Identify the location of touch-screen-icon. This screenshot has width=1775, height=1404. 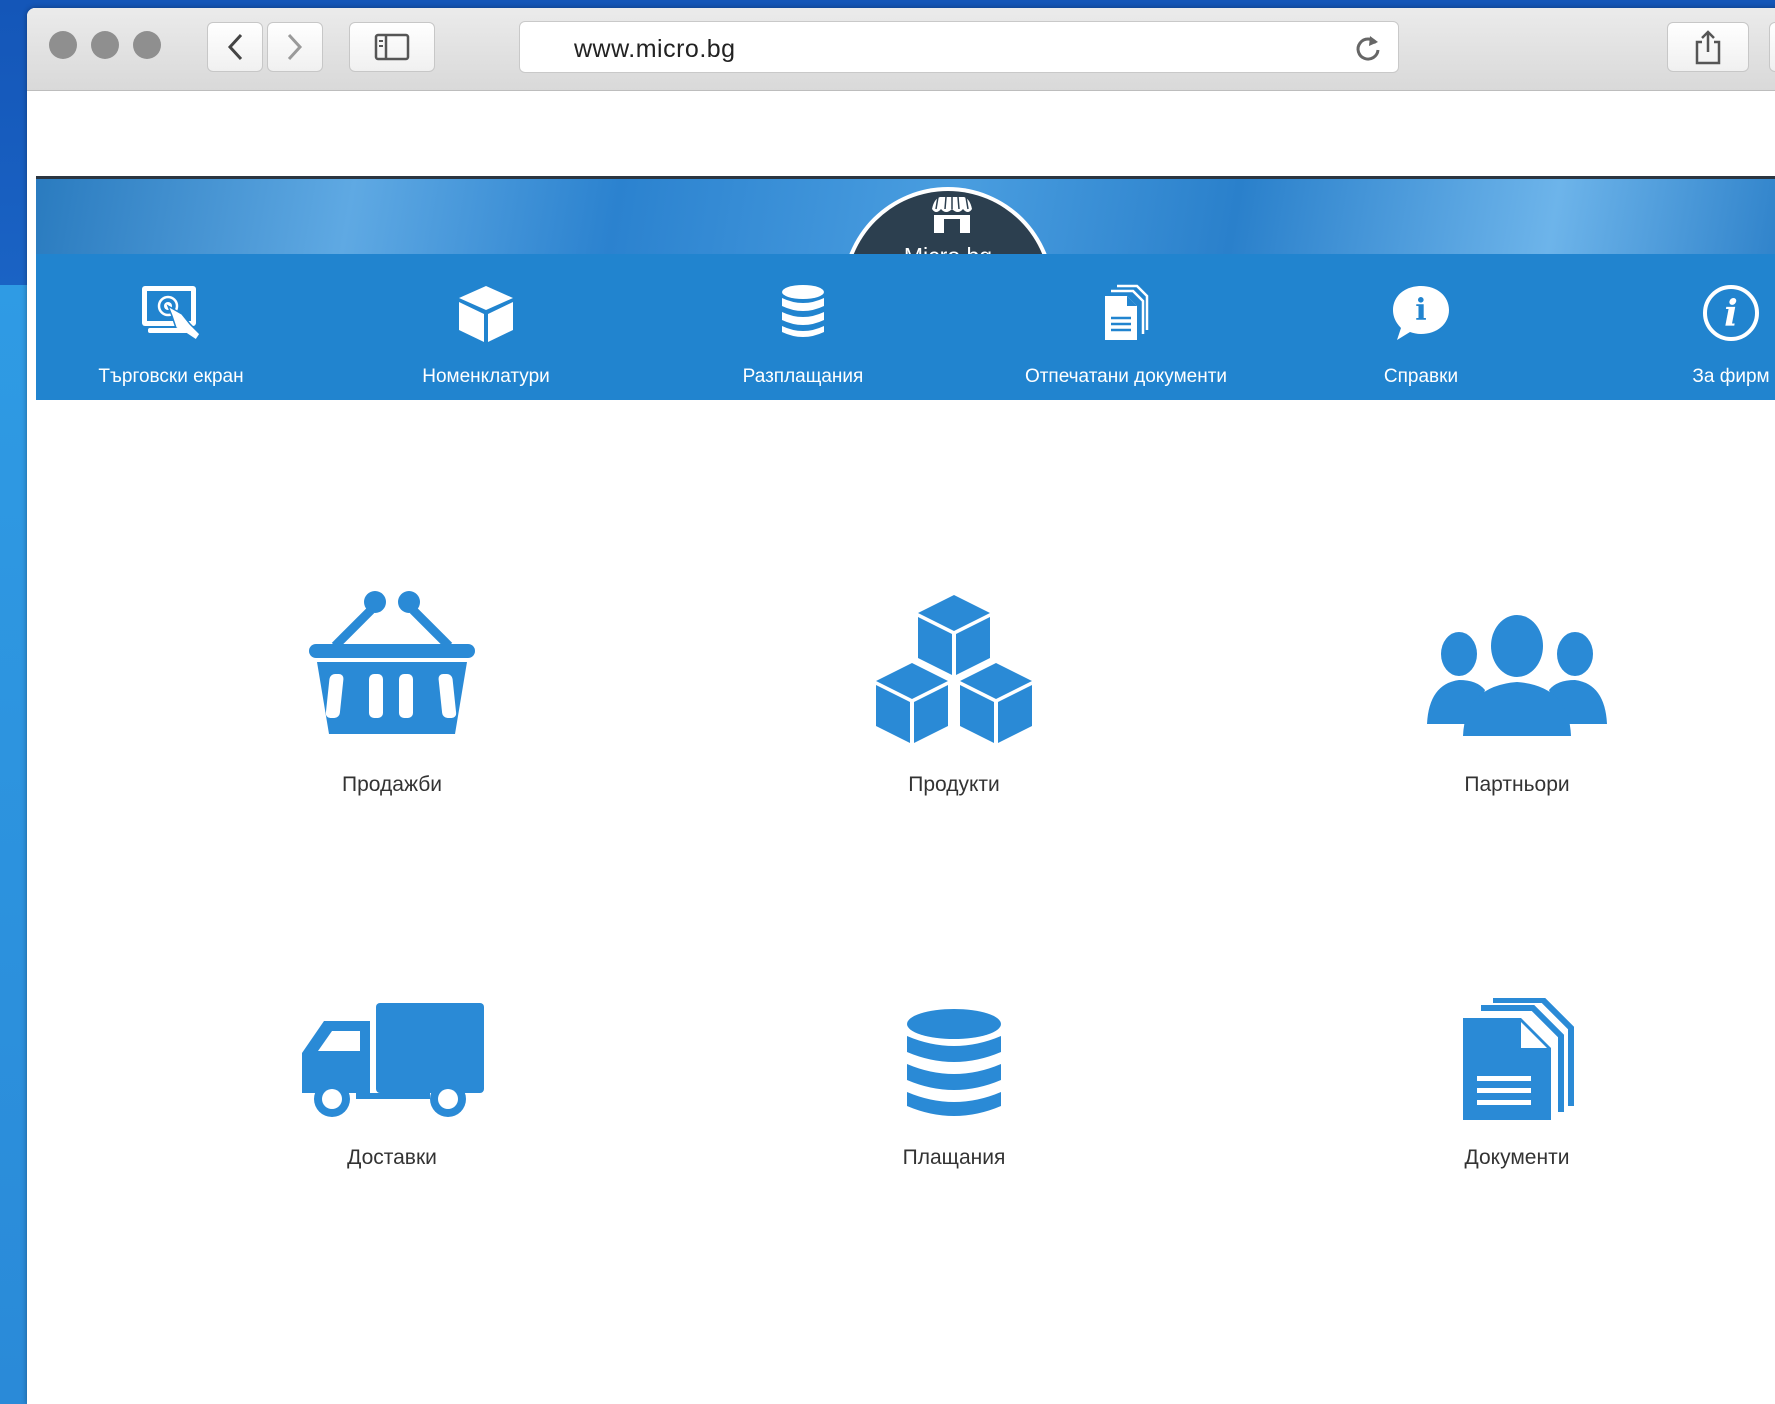
(171, 314).